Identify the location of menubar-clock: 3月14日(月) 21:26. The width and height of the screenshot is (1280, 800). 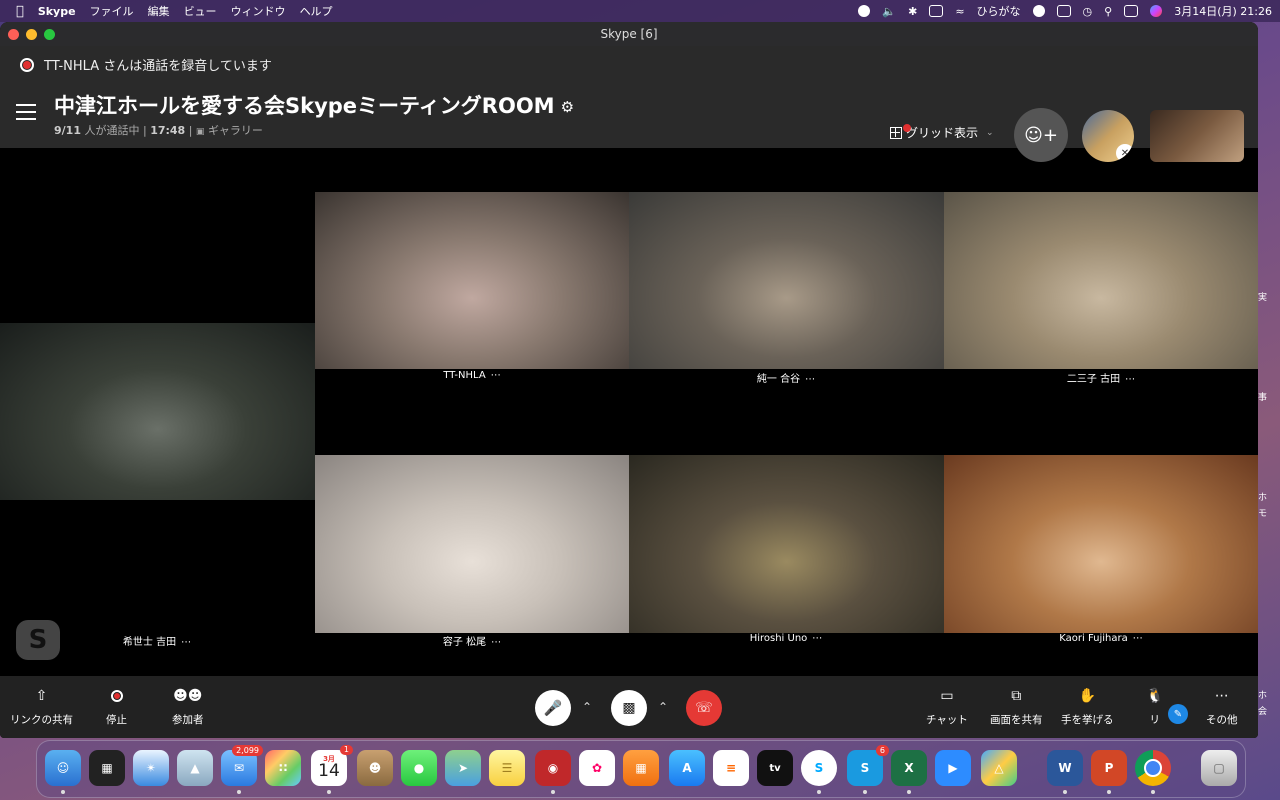
(1223, 11).